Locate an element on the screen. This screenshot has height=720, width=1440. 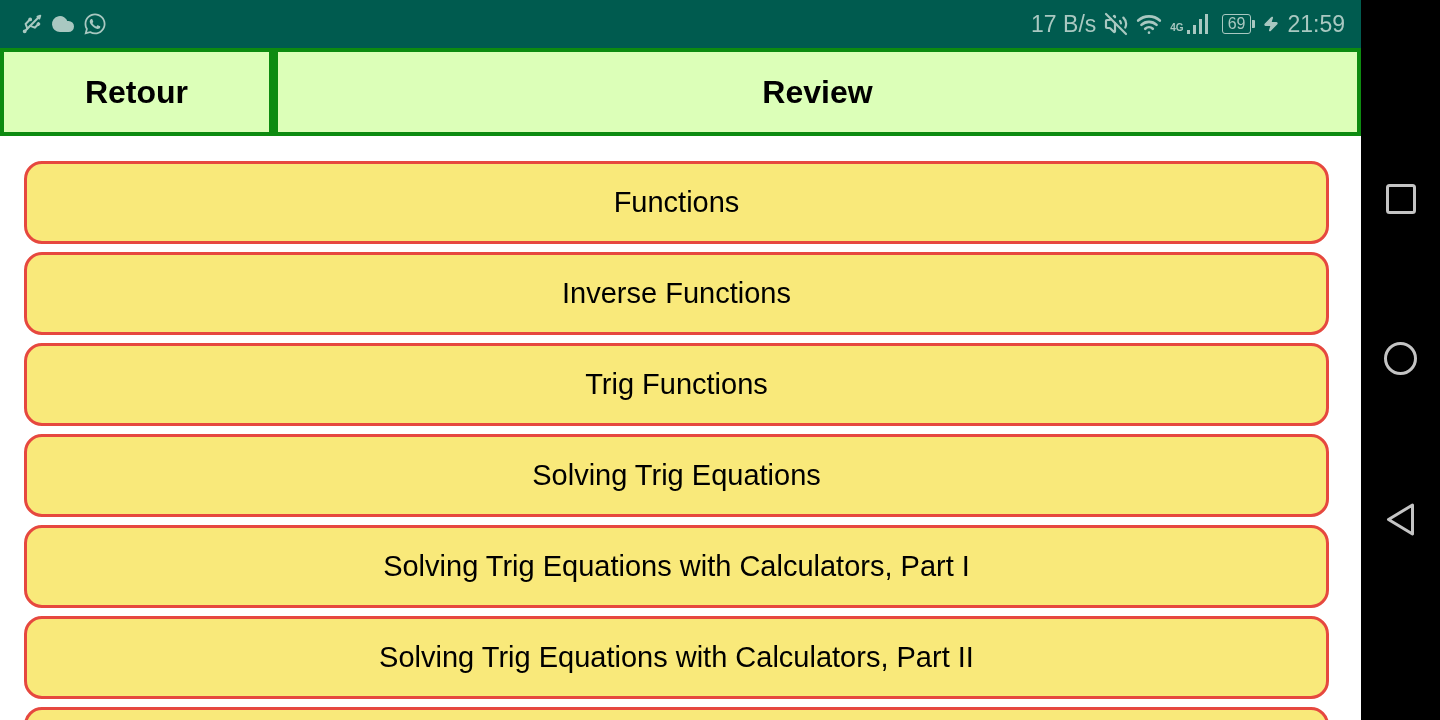
network-type-label: 4G is located at coordinates (1177, 28).